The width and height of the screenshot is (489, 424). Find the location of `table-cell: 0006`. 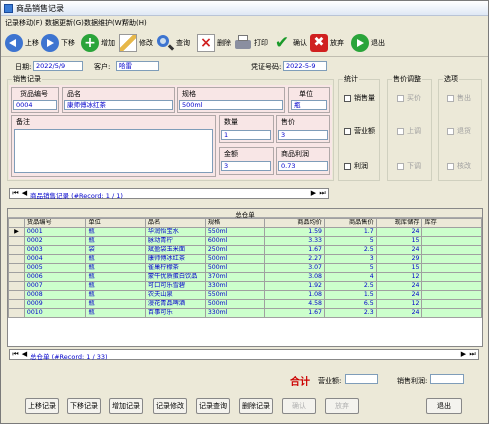

table-cell: 0006 is located at coordinates (55, 277).